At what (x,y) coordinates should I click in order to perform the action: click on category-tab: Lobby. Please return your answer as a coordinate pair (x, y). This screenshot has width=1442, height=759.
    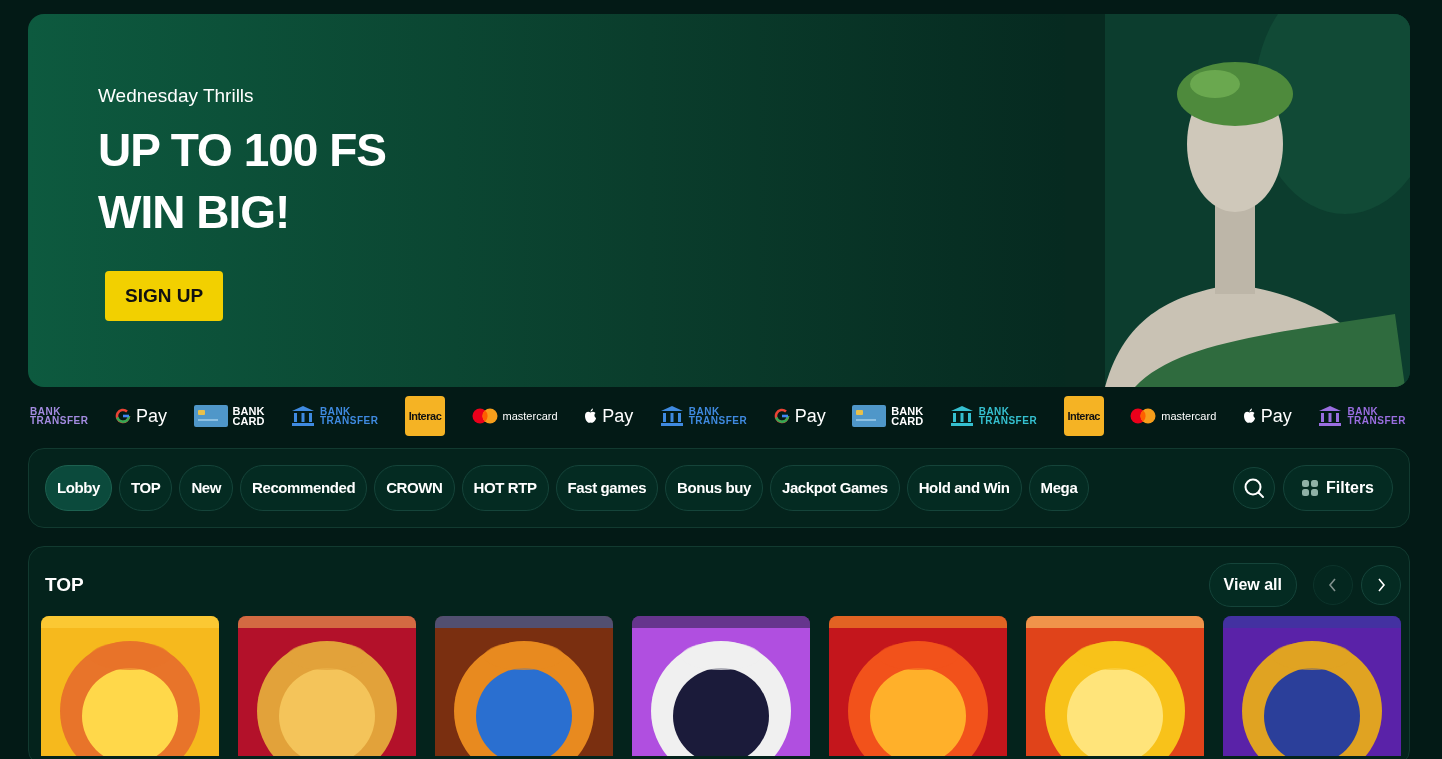
    Looking at the image, I should click on (78, 488).